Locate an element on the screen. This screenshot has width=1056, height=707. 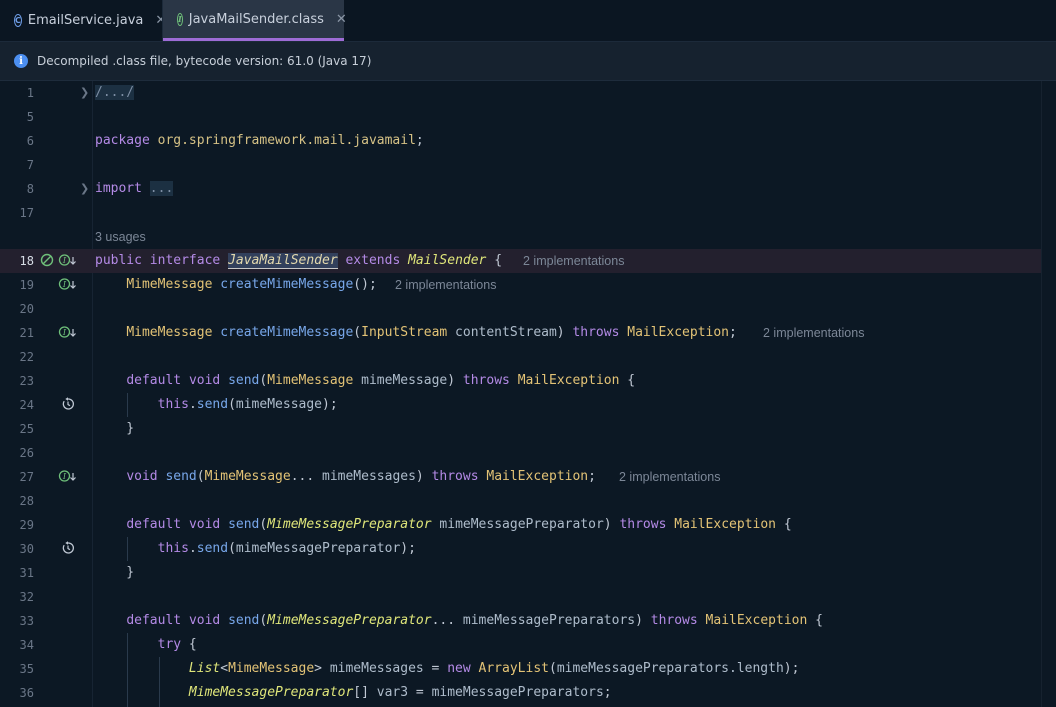
line-number: 1 is located at coordinates (30, 93).